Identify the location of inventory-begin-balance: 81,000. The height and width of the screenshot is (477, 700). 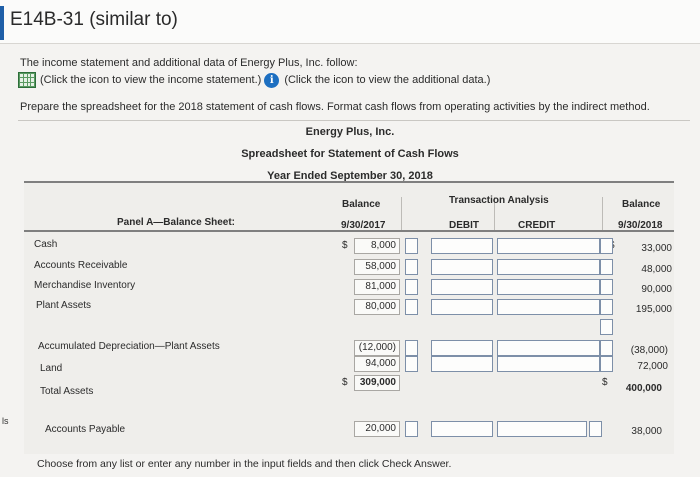
(377, 287).